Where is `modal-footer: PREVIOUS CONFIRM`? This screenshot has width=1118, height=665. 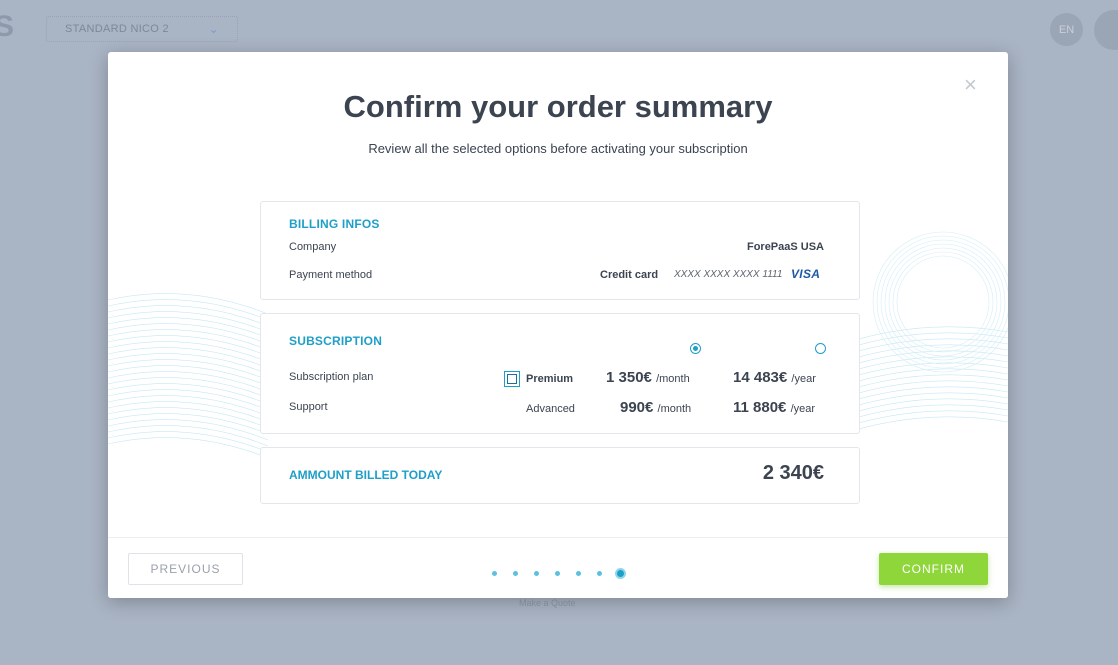
modal-footer: PREVIOUS CONFIRM is located at coordinates (558, 567).